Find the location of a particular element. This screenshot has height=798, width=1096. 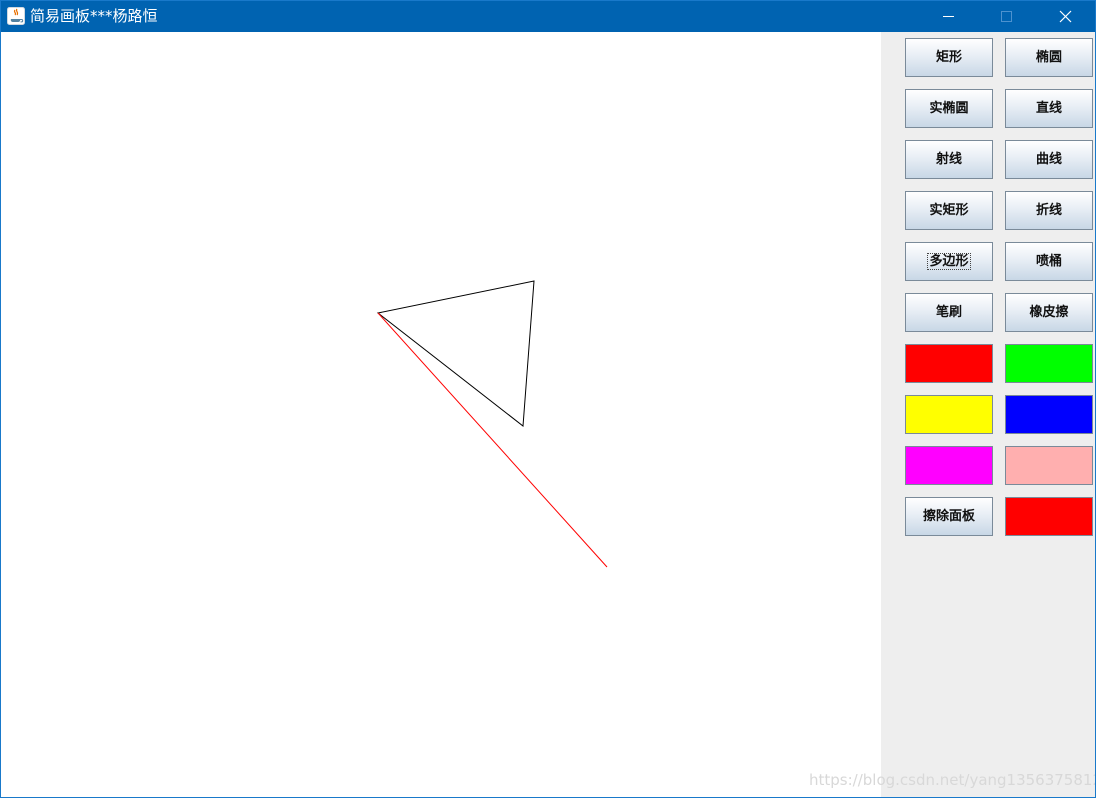

polygon-tool-button: 多边形 is located at coordinates (949, 261).